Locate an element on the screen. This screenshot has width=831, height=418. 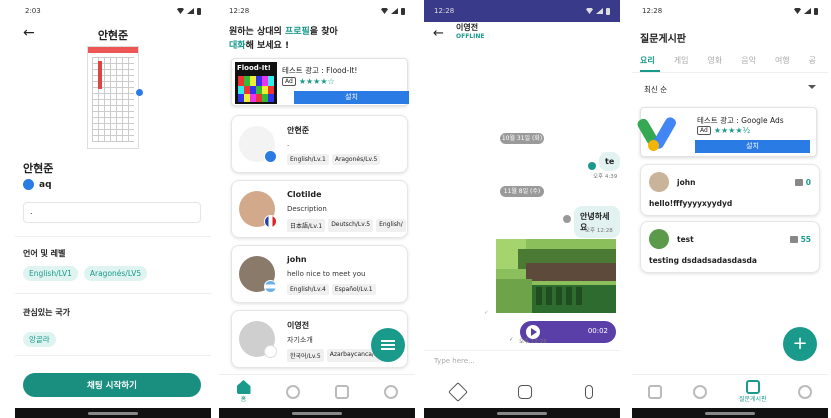
add-post-button: + is located at coordinates (800, 344).